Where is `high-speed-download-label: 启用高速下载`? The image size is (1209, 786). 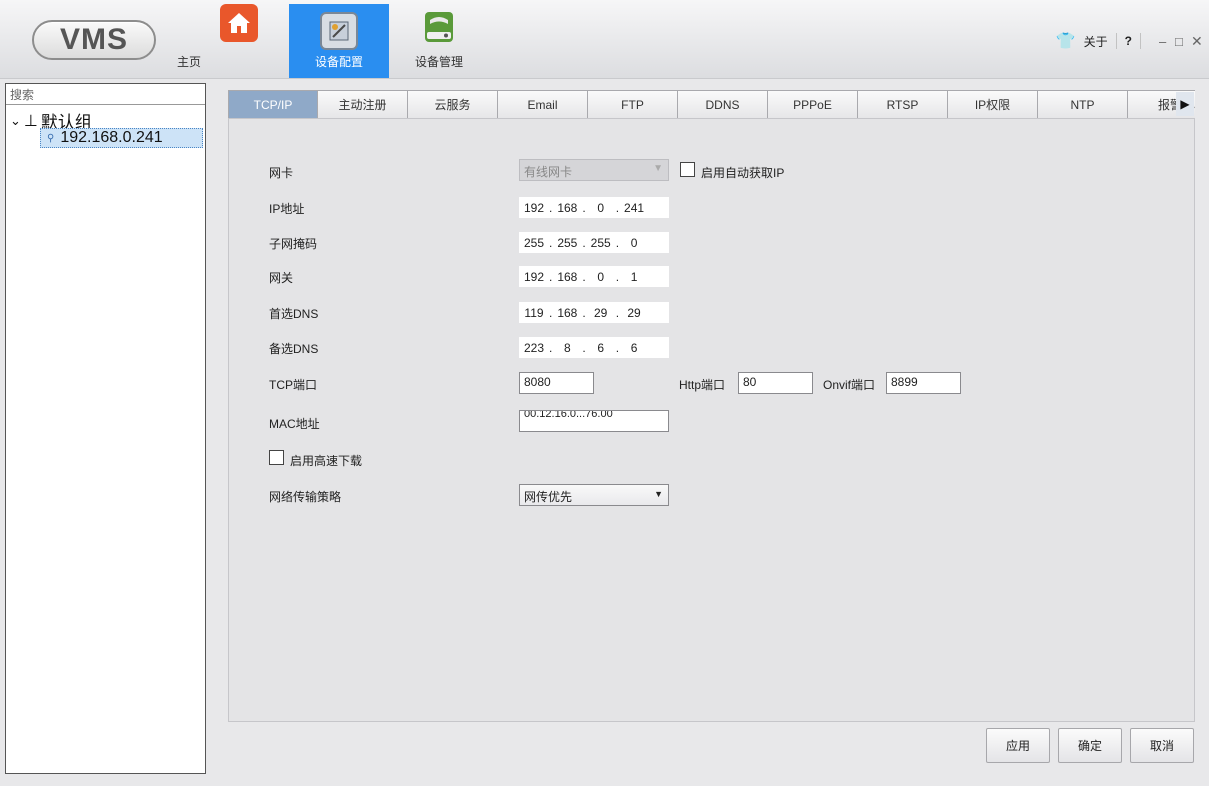
high-speed-download-label: 启用高速下载 is located at coordinates (326, 461).